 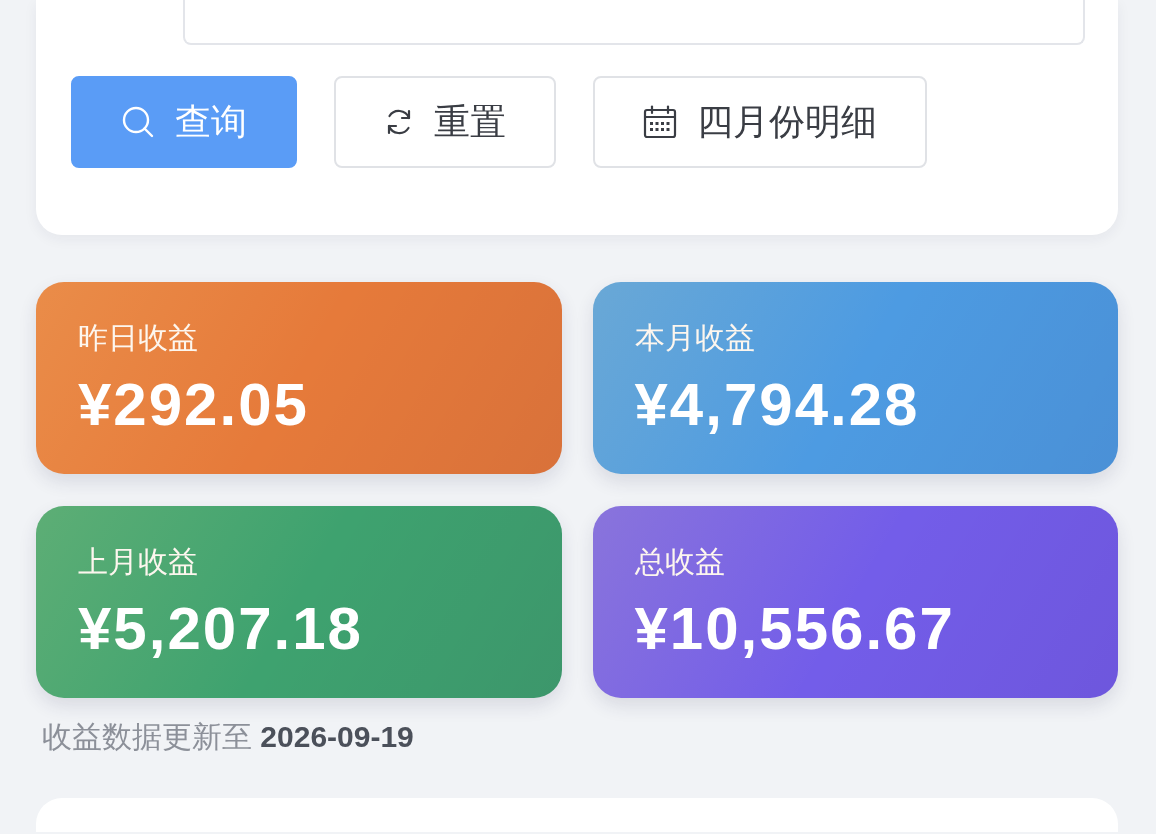 I want to click on stat-label: 昨日收益, so click(x=138, y=338).